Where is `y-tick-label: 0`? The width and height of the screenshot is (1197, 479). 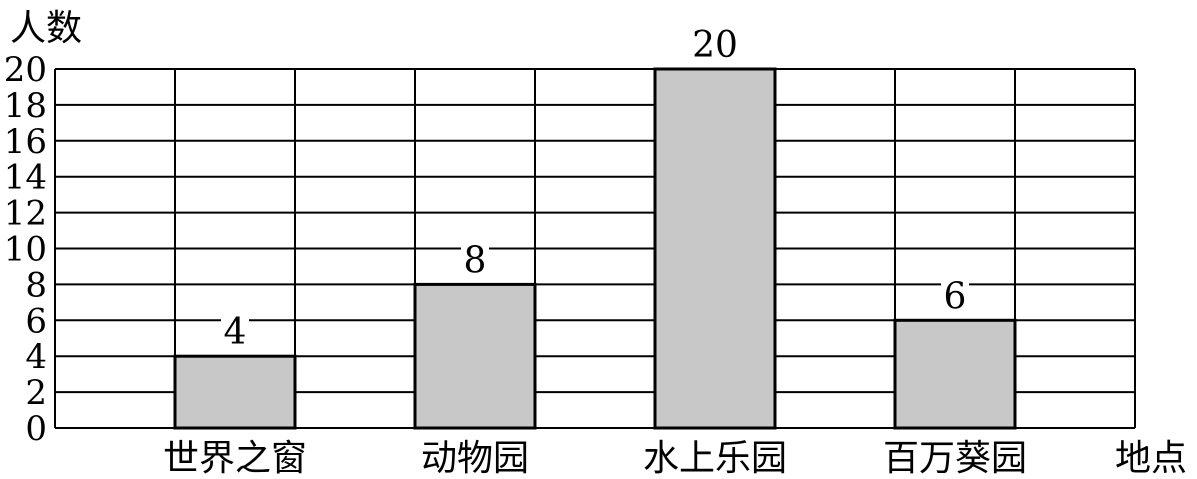
y-tick-label: 0 is located at coordinates (36, 429).